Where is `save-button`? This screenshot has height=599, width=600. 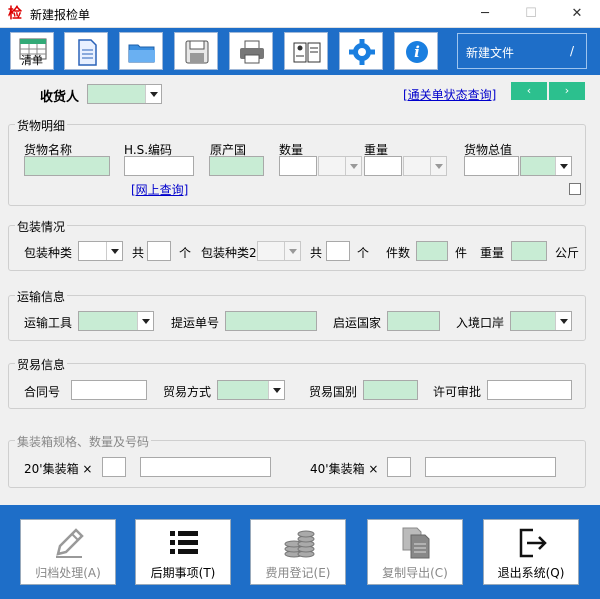 save-button is located at coordinates (196, 51).